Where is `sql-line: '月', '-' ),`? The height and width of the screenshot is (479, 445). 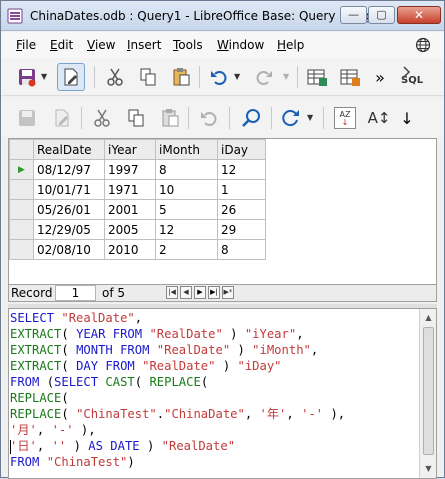 sql-line: '月', '-' ), is located at coordinates (177, 430).